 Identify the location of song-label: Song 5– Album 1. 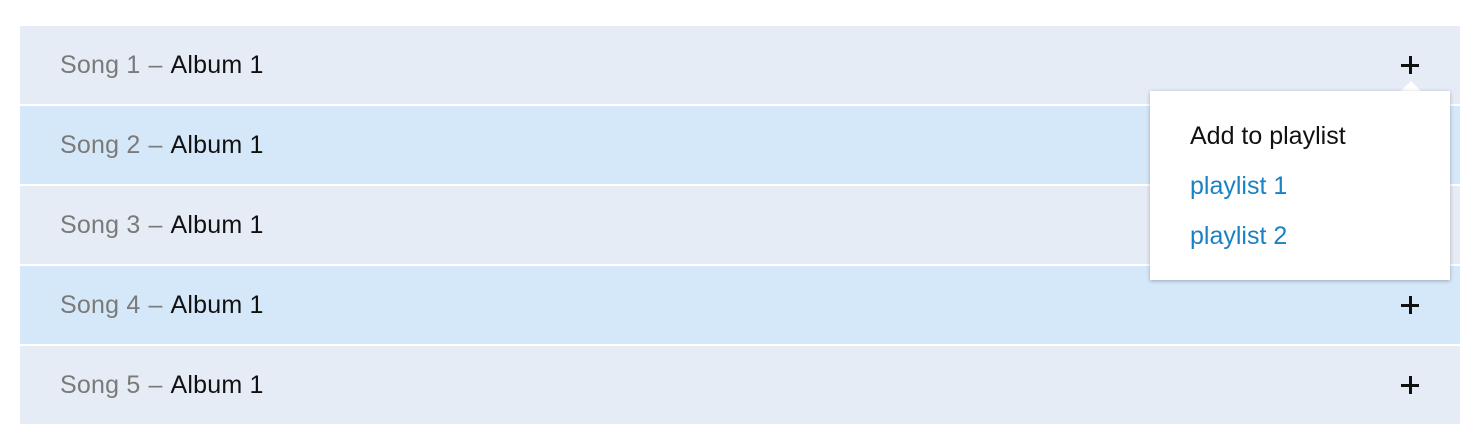
(142, 385).